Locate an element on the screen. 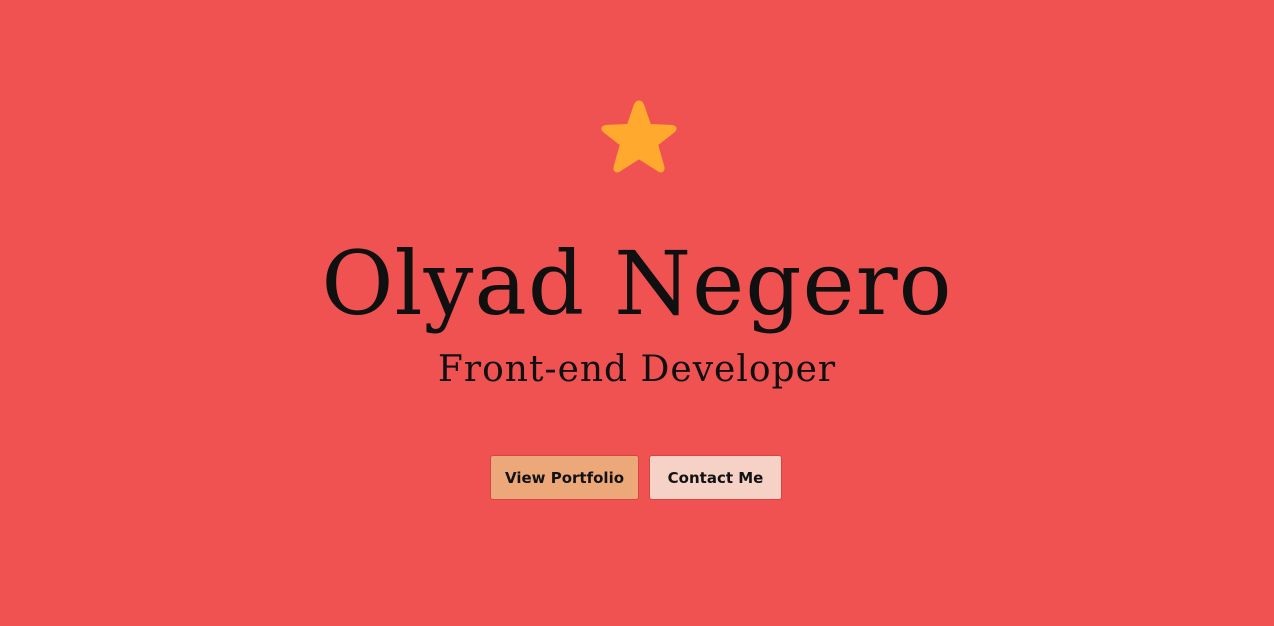 The height and width of the screenshot is (626, 1274). star-icon is located at coordinates (639, 137).